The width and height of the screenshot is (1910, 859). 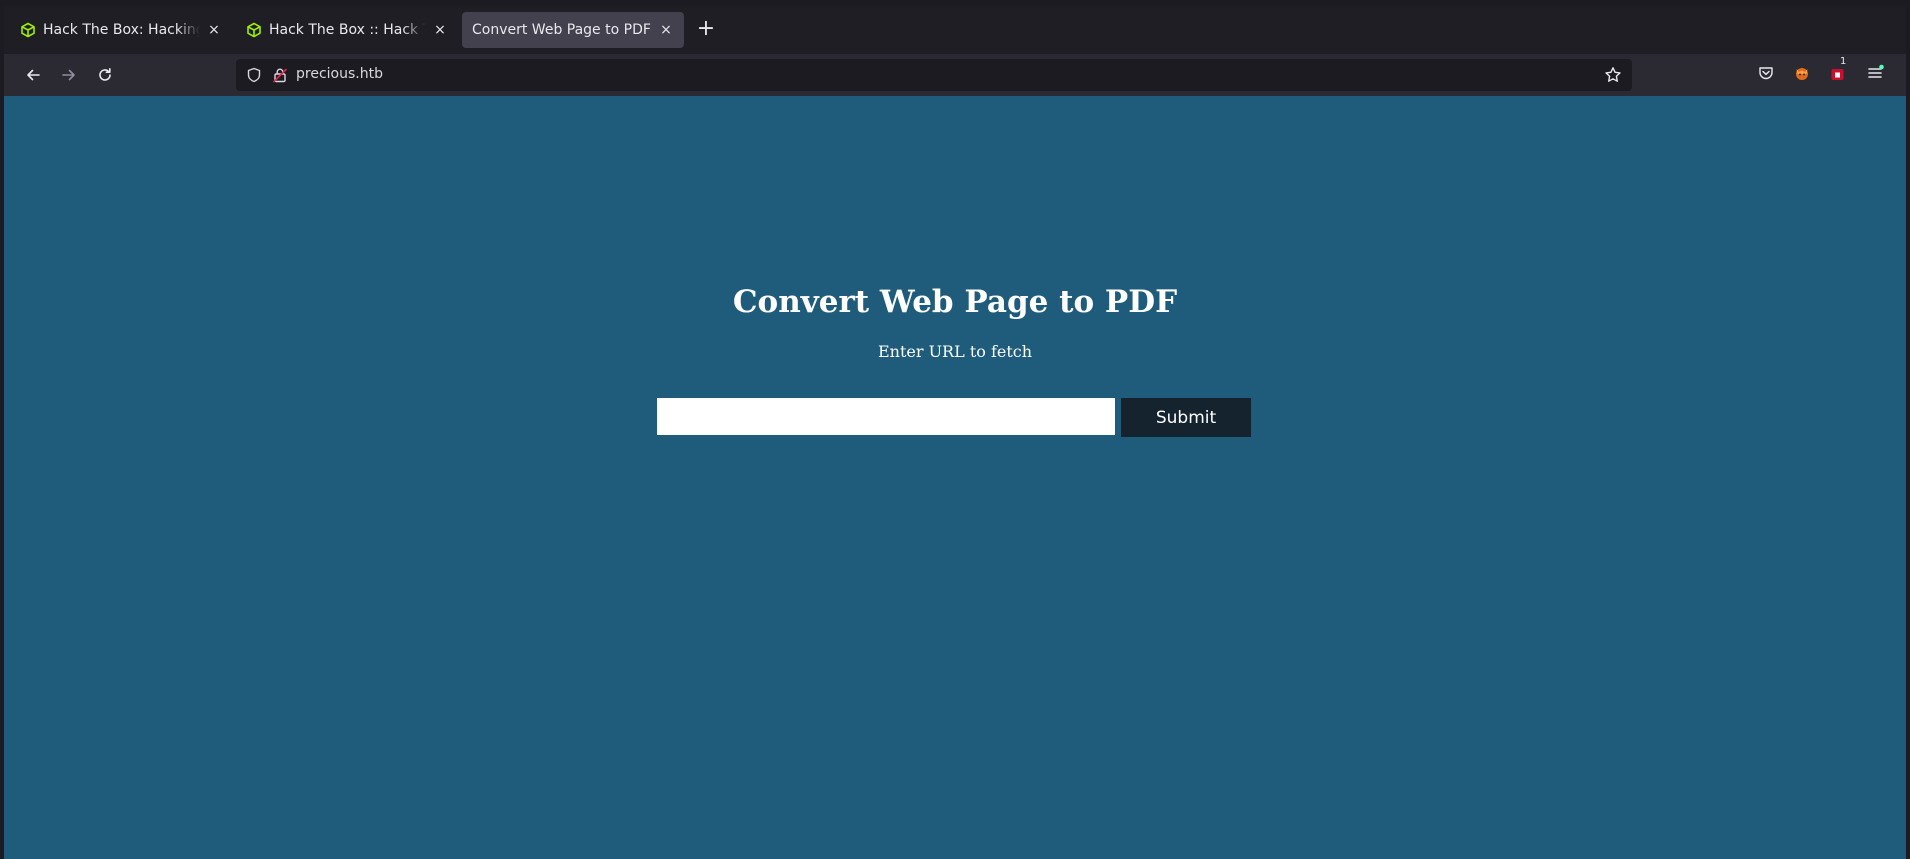 What do you see at coordinates (934, 75) in the screenshot?
I see `address-bar: precious.htb` at bounding box center [934, 75].